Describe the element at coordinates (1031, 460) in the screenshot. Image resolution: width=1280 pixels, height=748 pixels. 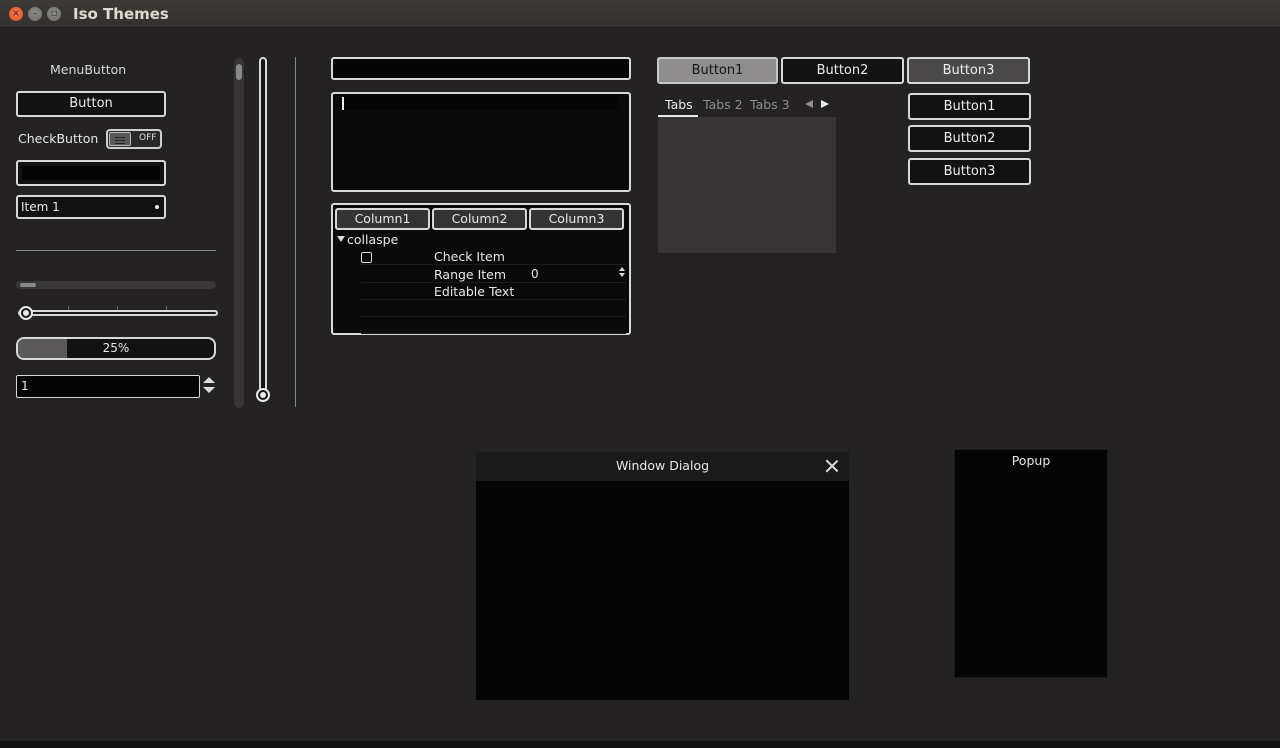
I see `popup-title: Popup` at that location.